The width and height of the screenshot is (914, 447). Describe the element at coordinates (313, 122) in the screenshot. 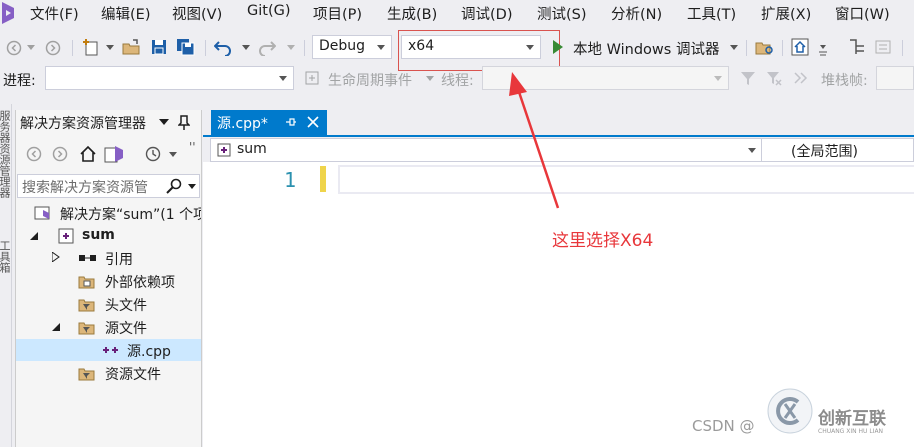

I see `close-icon` at that location.